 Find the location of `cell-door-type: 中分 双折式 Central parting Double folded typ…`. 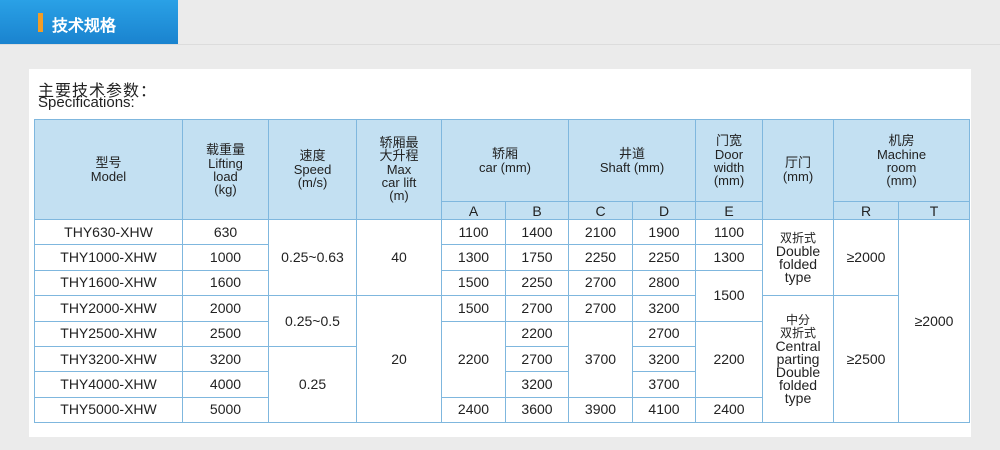

cell-door-type: 中分 双折式 Central parting Double folded typ… is located at coordinates (798, 359).